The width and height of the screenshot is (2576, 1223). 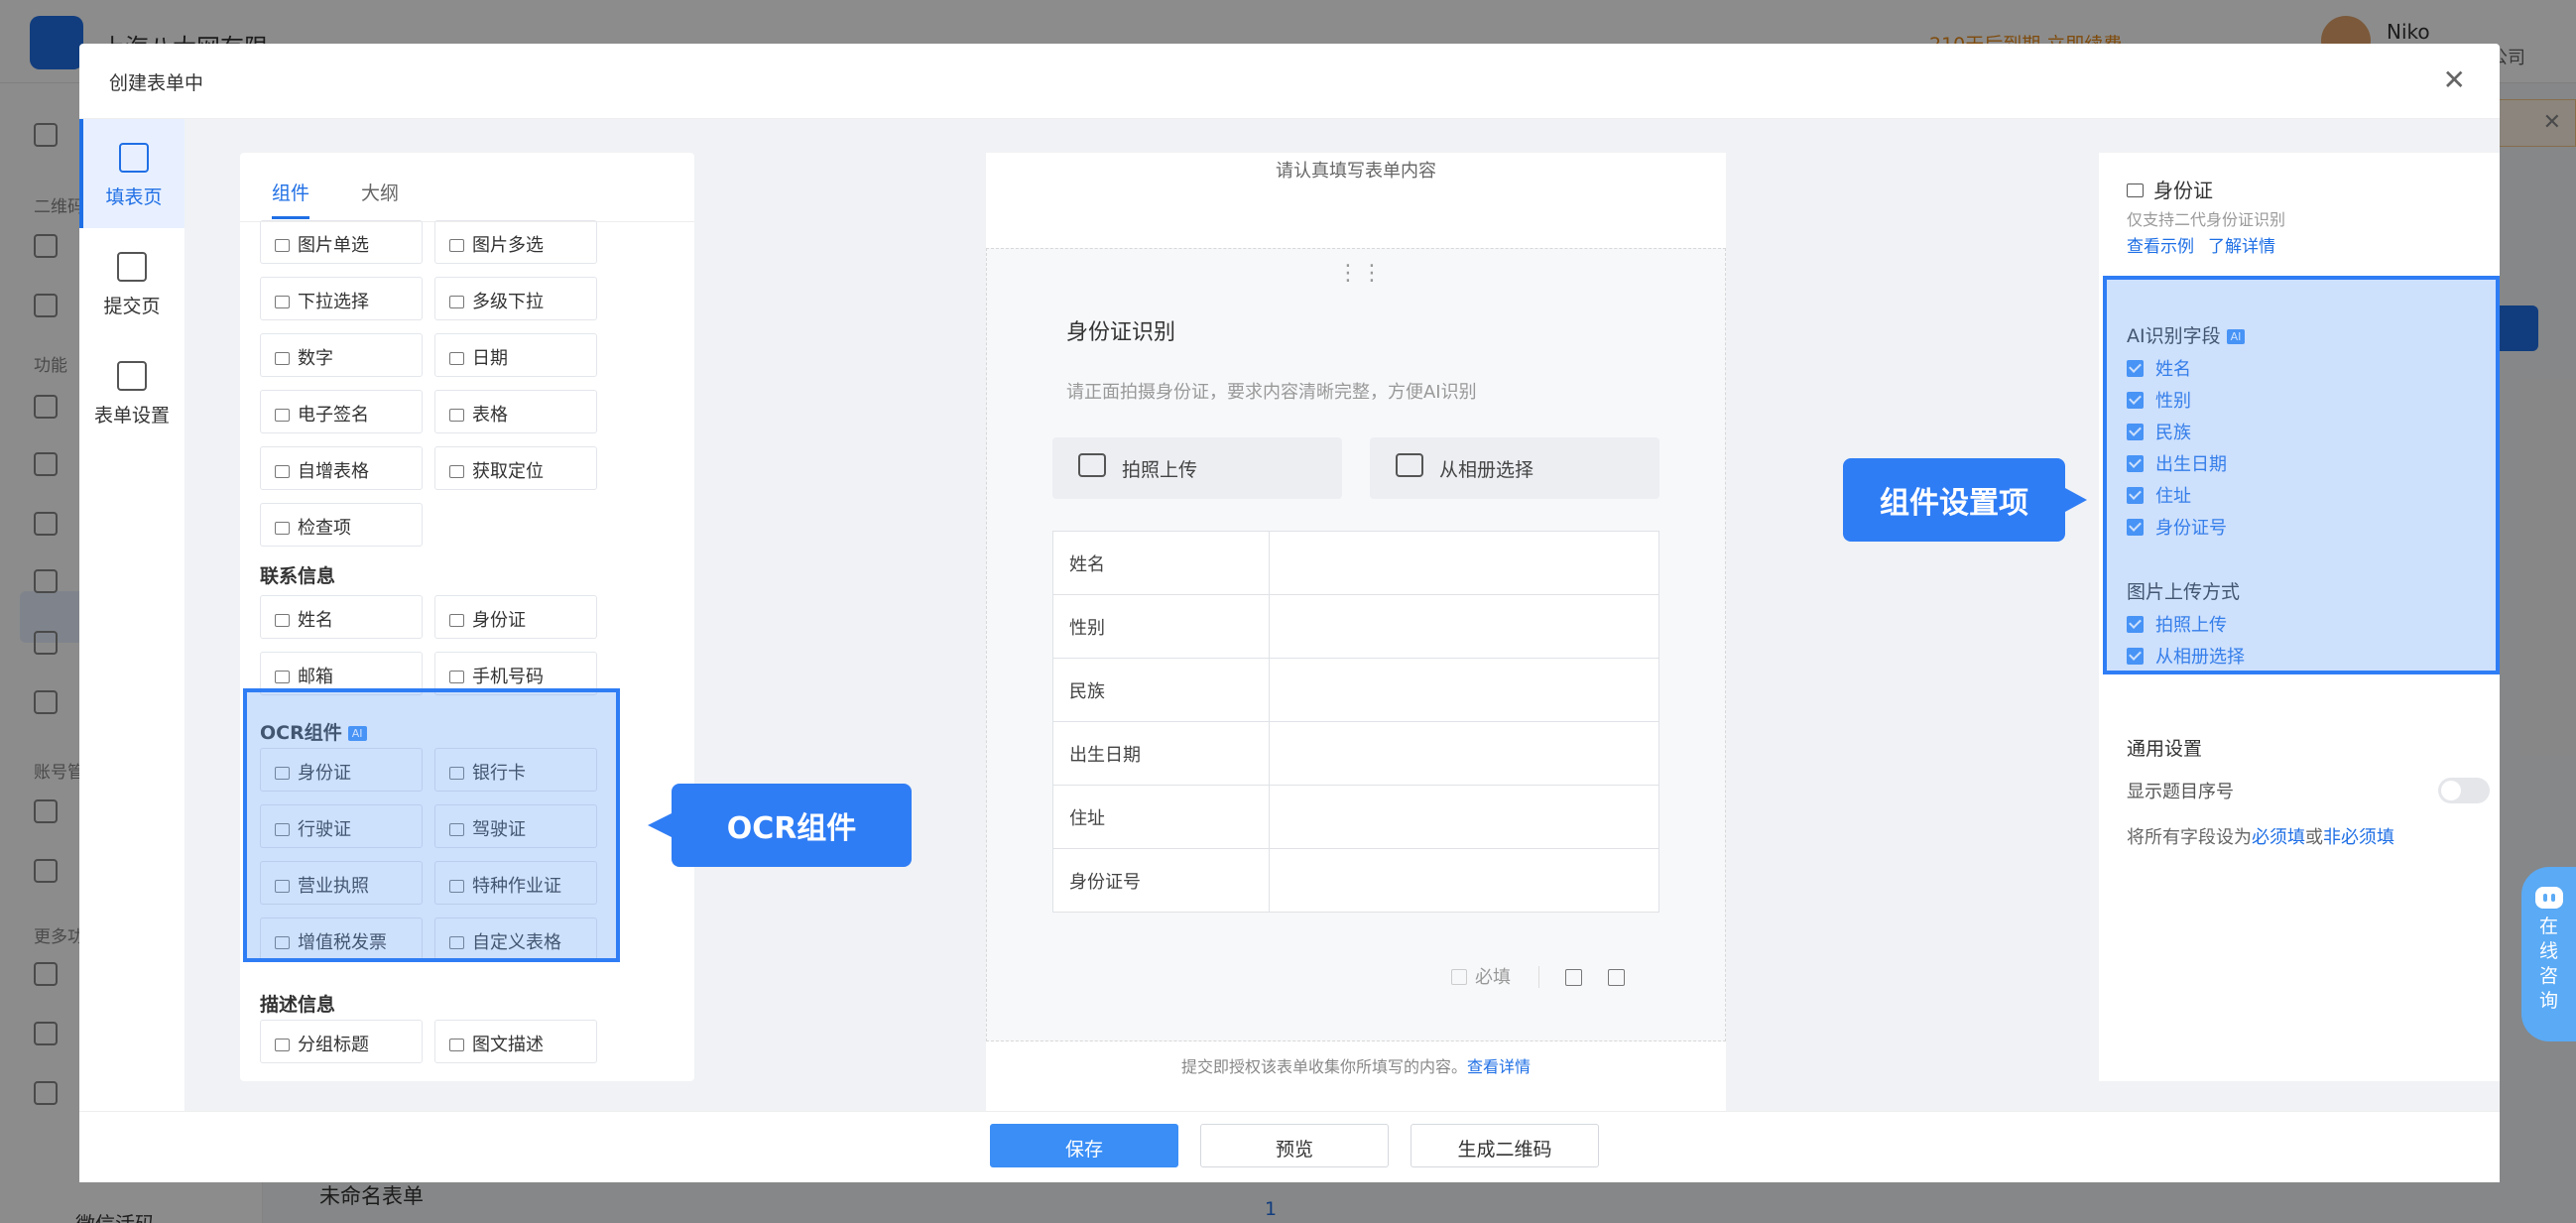 I want to click on number-icon, so click(x=282, y=358).